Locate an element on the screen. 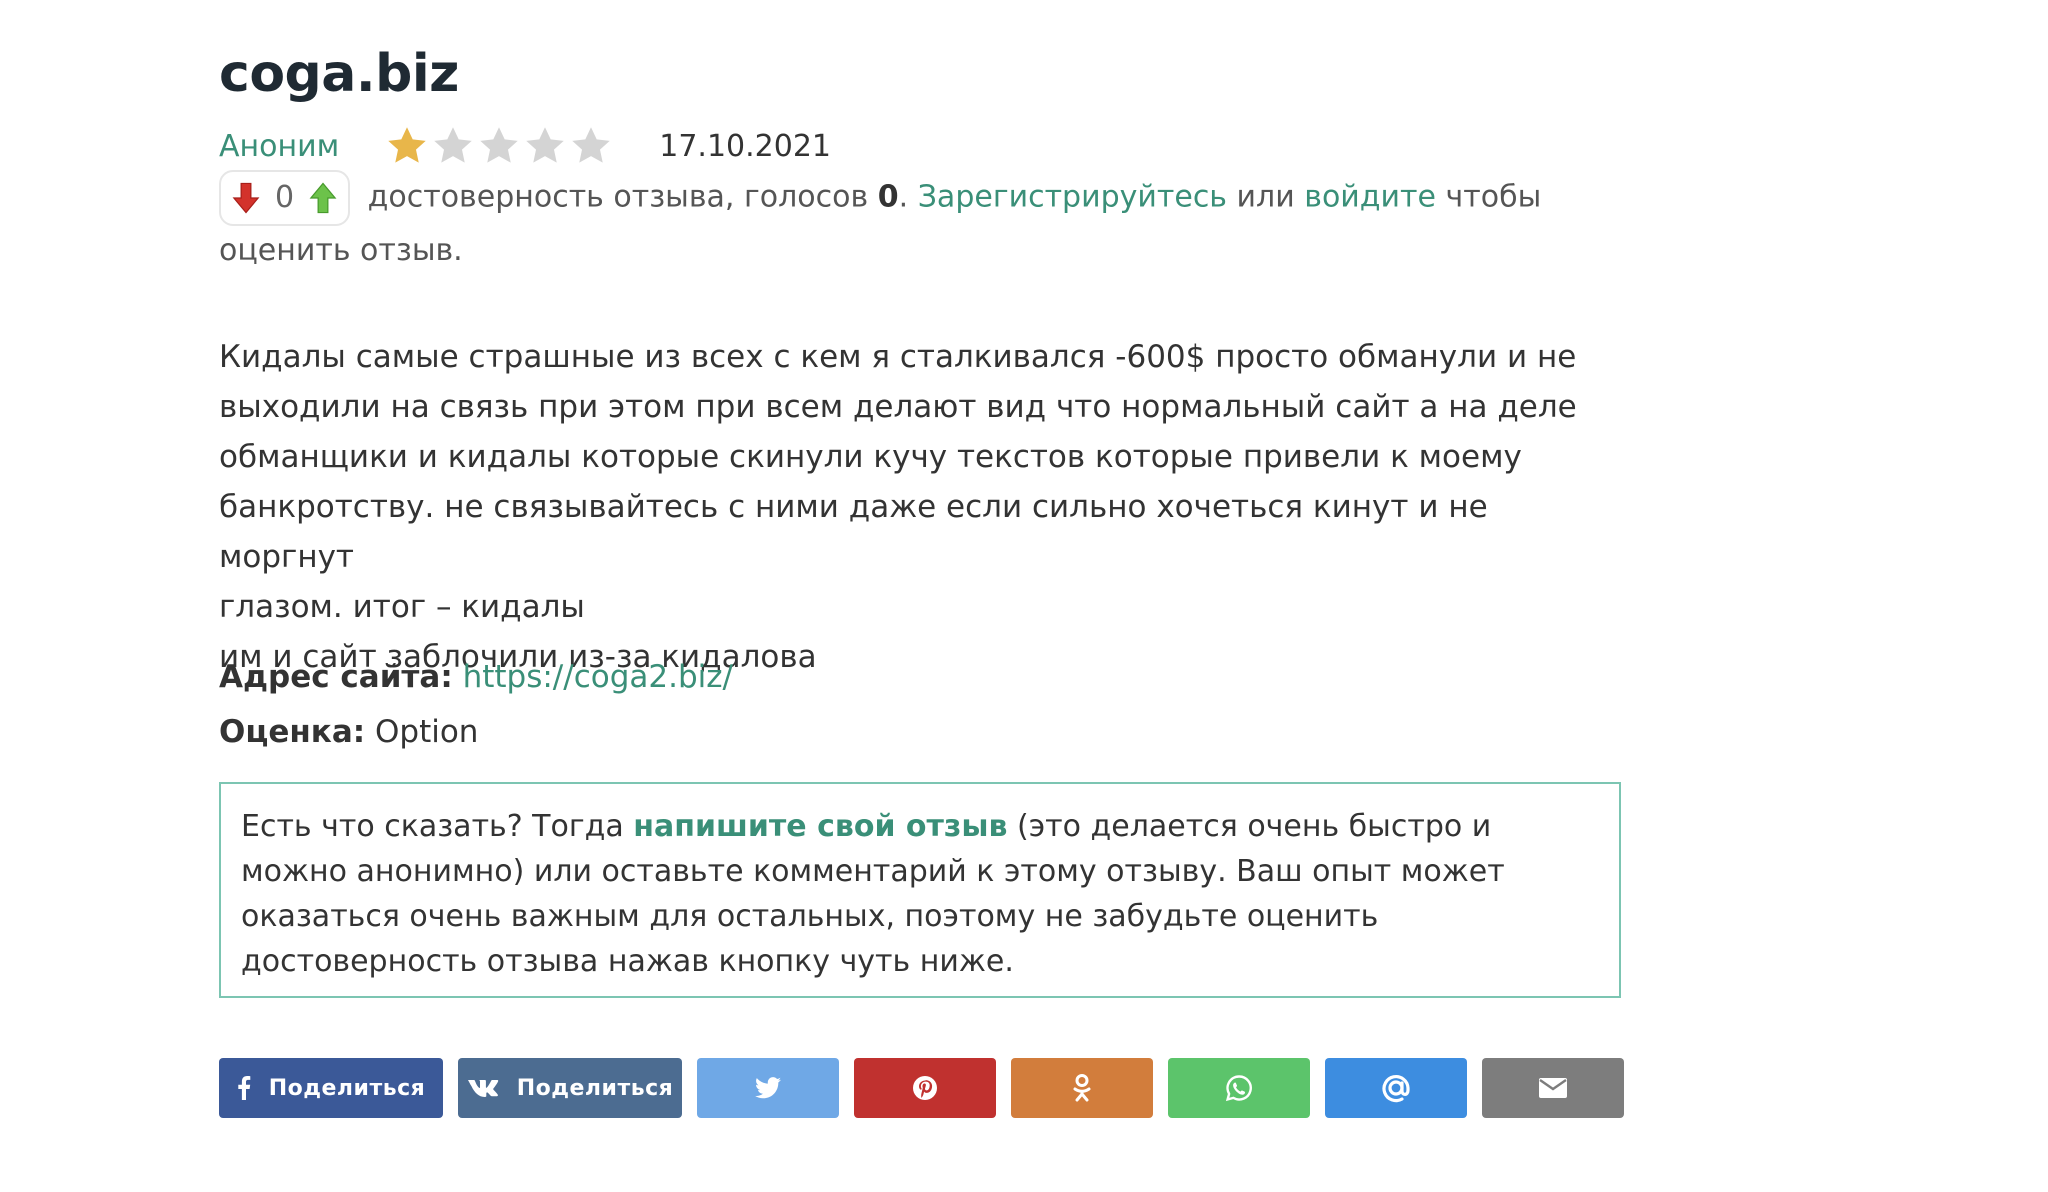  vk-share-label: Поделиться is located at coordinates (595, 1088).